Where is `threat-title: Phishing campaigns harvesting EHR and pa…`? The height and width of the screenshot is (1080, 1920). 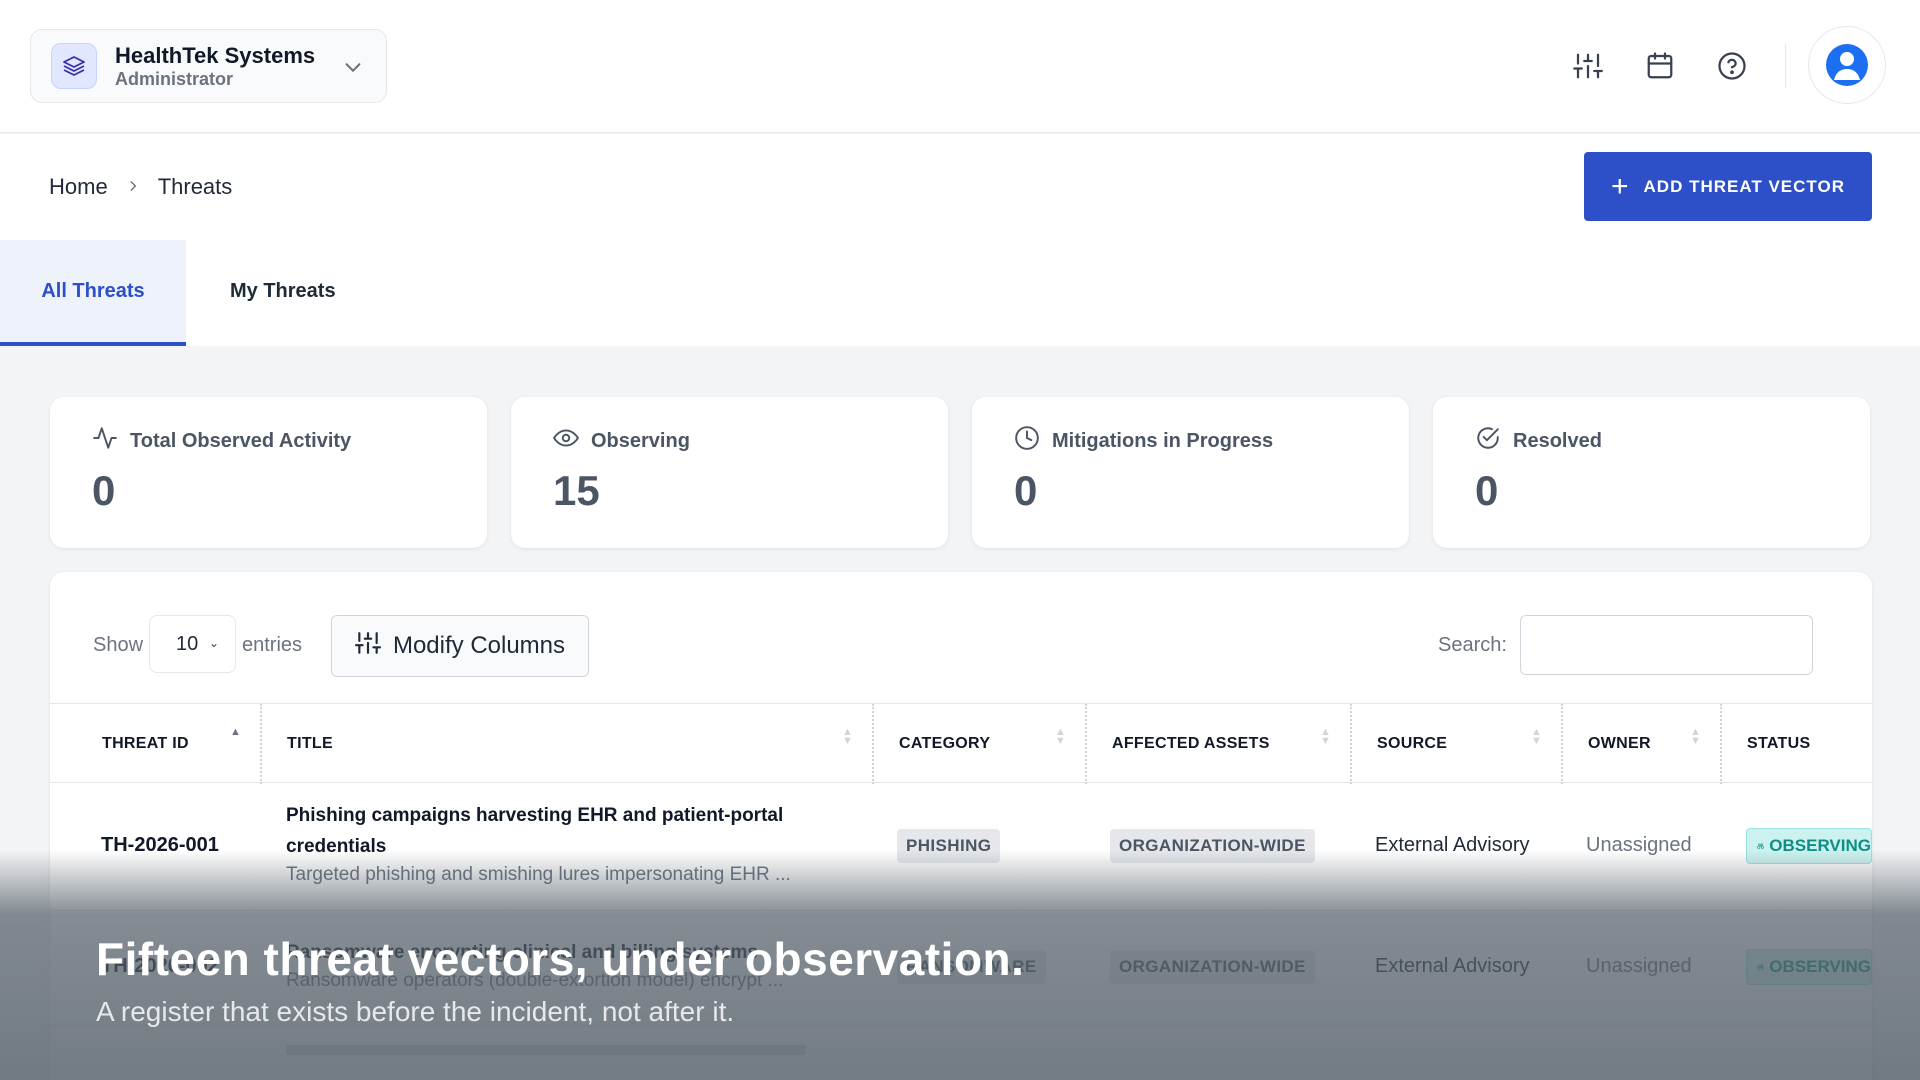 threat-title: Phishing campaigns harvesting EHR and pa… is located at coordinates (576, 815).